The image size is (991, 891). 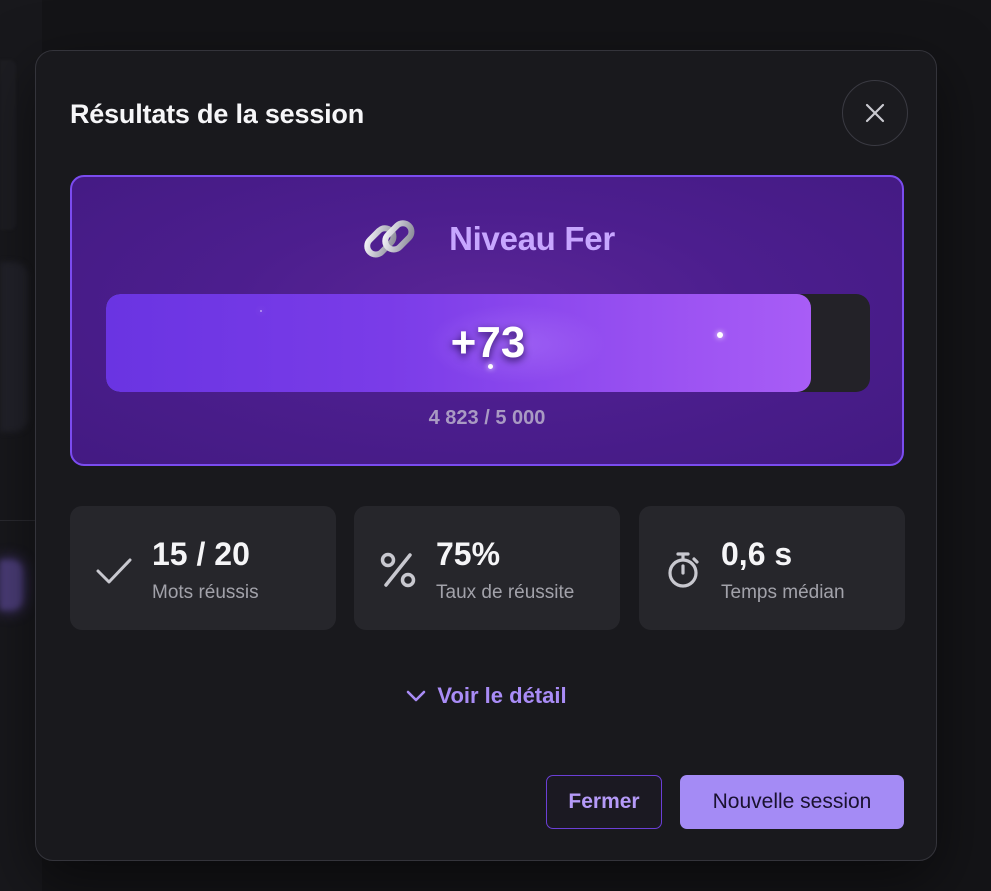 I want to click on level-name: Niveau Fer, so click(x=532, y=238).